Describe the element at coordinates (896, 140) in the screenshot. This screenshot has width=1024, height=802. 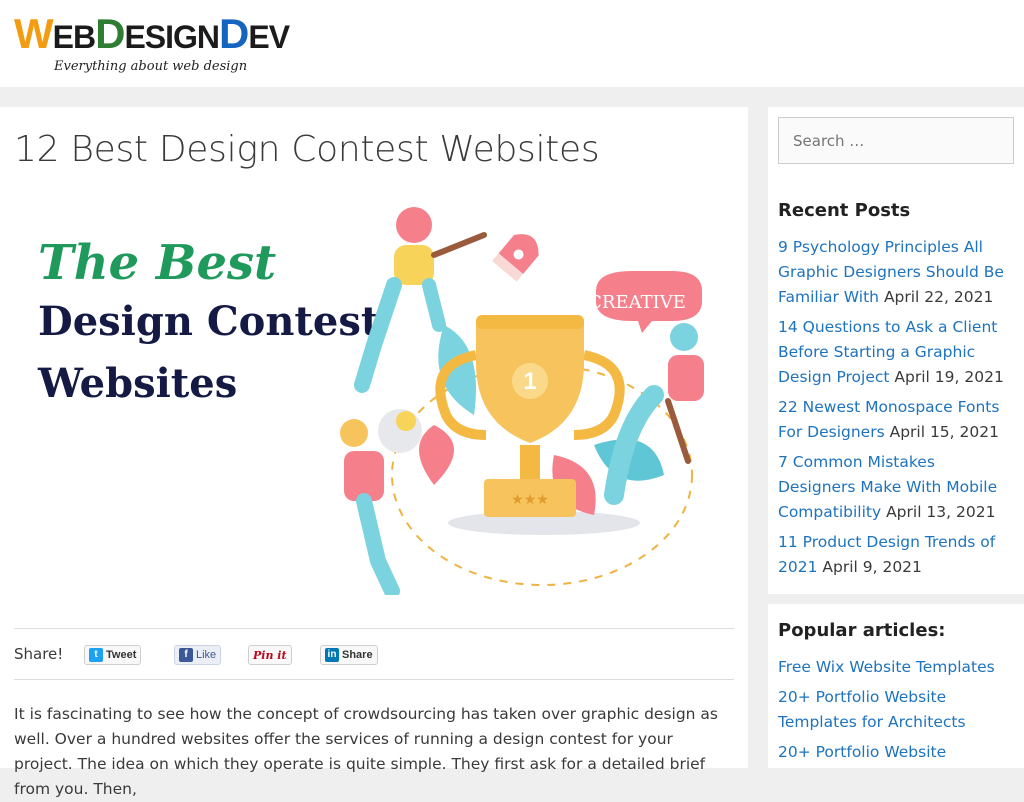
I see `search-input` at that location.